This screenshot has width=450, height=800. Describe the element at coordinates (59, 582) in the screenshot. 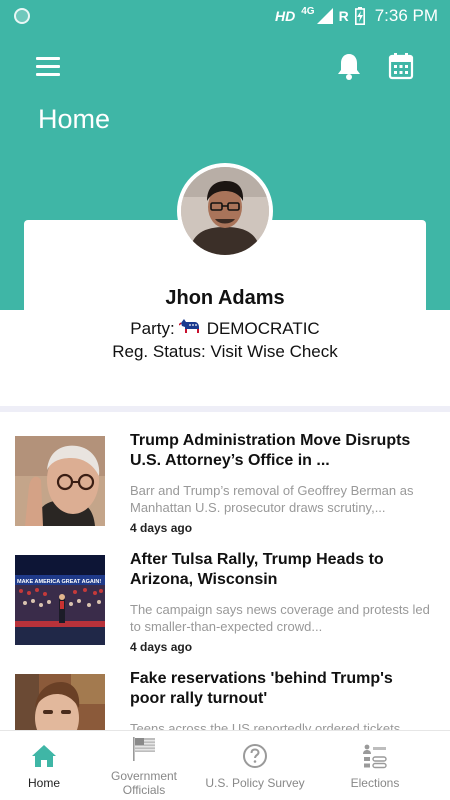

I see `news-thumbnail-banner: MAKE AMERICA GREAT AGAIN!` at that location.